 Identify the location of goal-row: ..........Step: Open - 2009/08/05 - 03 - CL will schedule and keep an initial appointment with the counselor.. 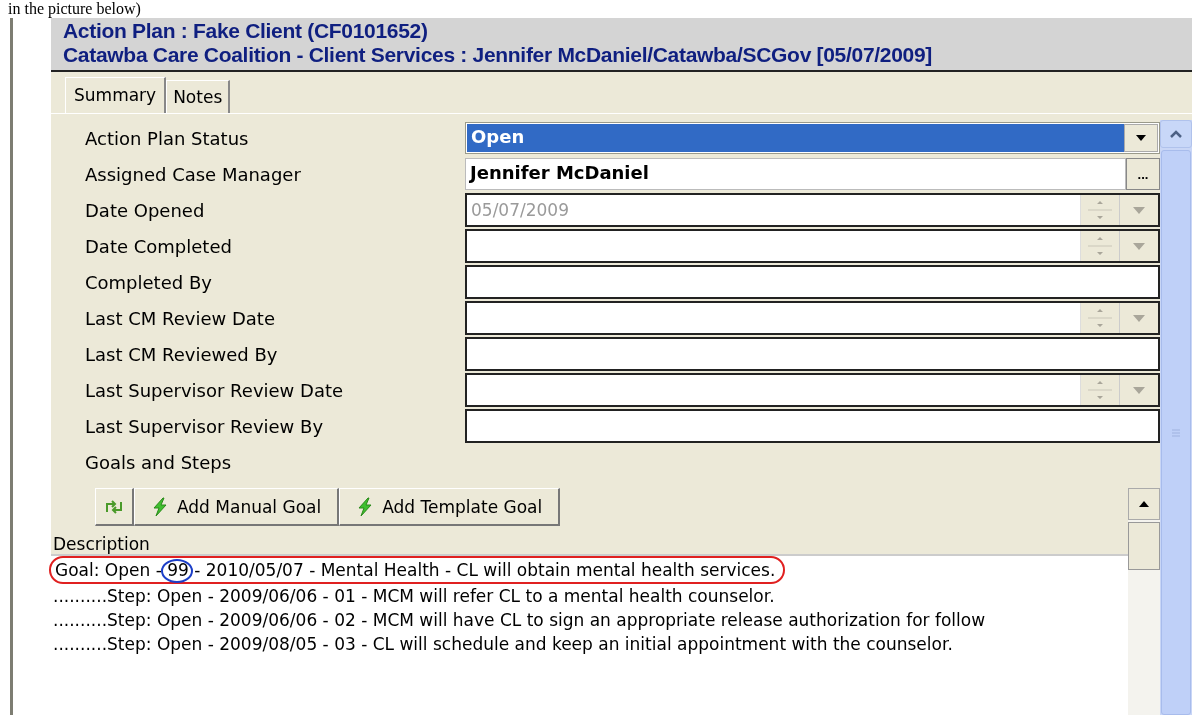
(589, 644).